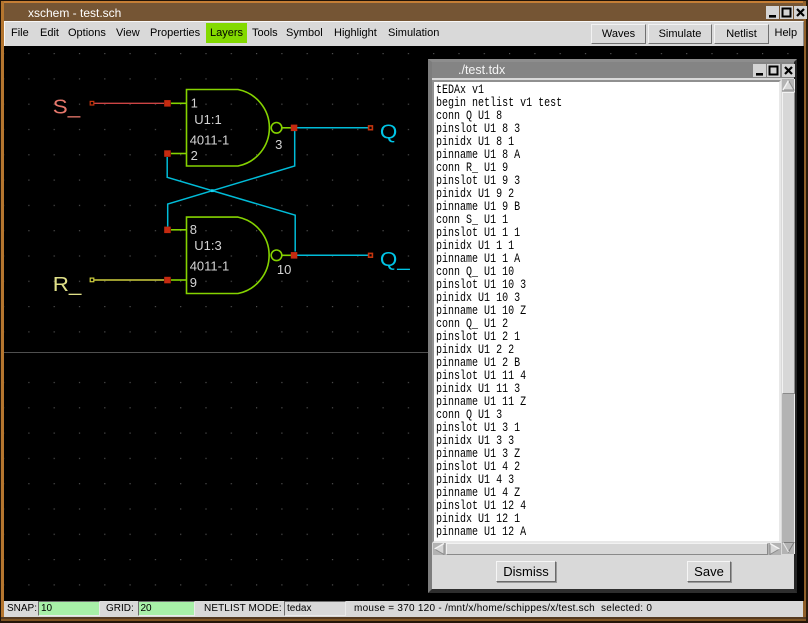 Image resolution: width=808 pixels, height=623 pixels. Describe the element at coordinates (207, 119) in the screenshot. I see `svg-text: U1:1` at that location.